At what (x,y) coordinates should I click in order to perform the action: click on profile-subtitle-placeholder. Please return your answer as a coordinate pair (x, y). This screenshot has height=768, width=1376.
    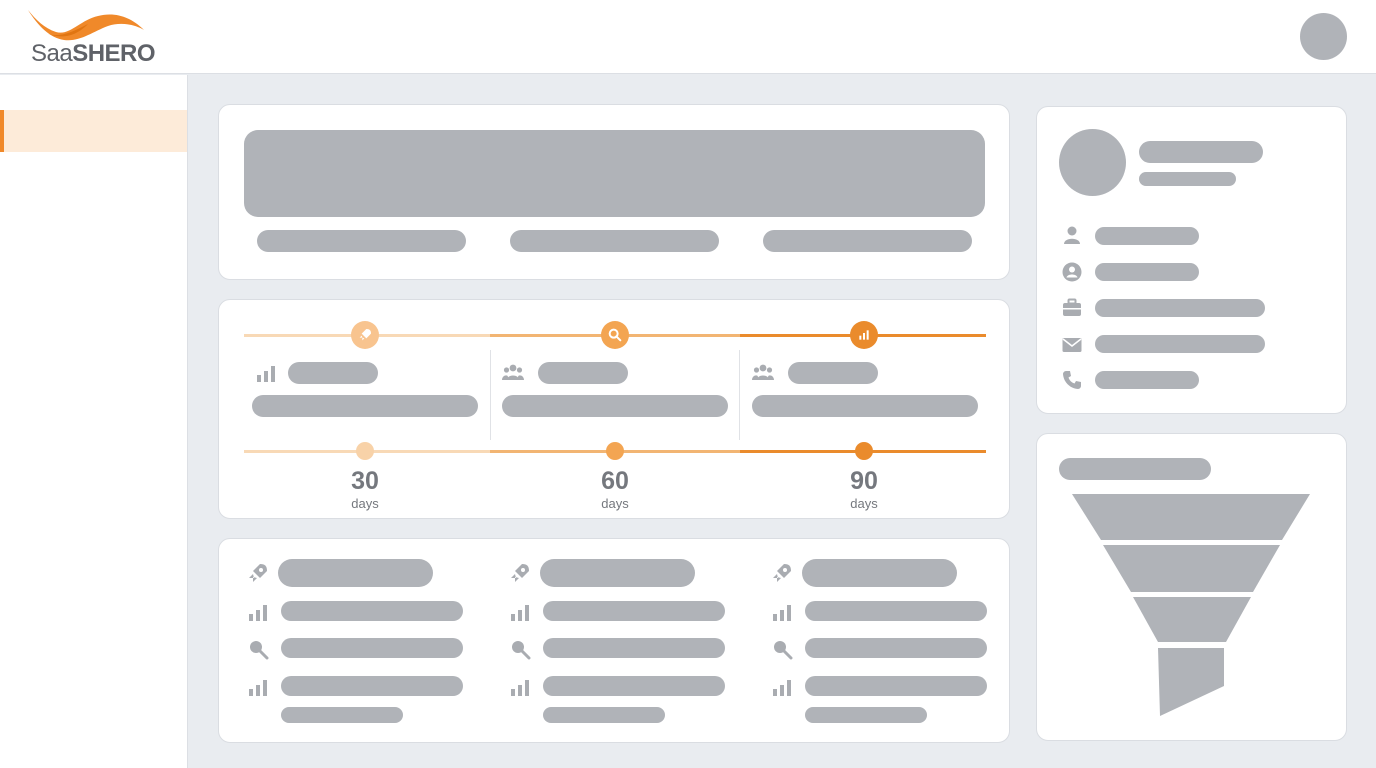
    Looking at the image, I should click on (1187, 179).